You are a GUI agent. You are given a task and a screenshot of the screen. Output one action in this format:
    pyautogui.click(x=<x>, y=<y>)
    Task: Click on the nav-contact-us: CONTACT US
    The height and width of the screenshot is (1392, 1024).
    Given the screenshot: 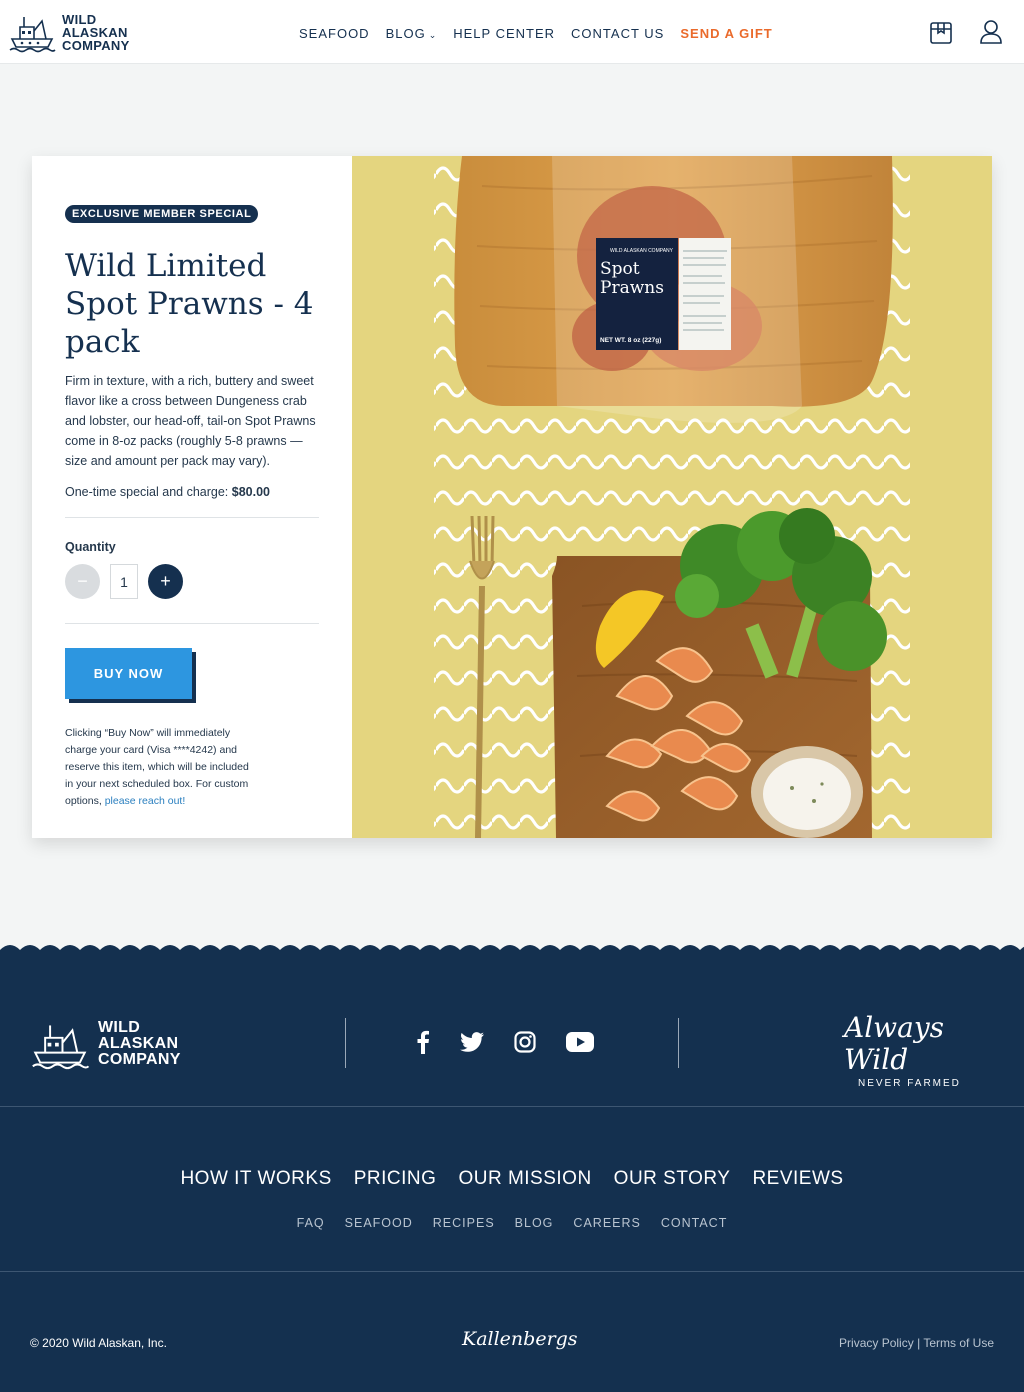 What is the action you would take?
    pyautogui.click(x=617, y=33)
    